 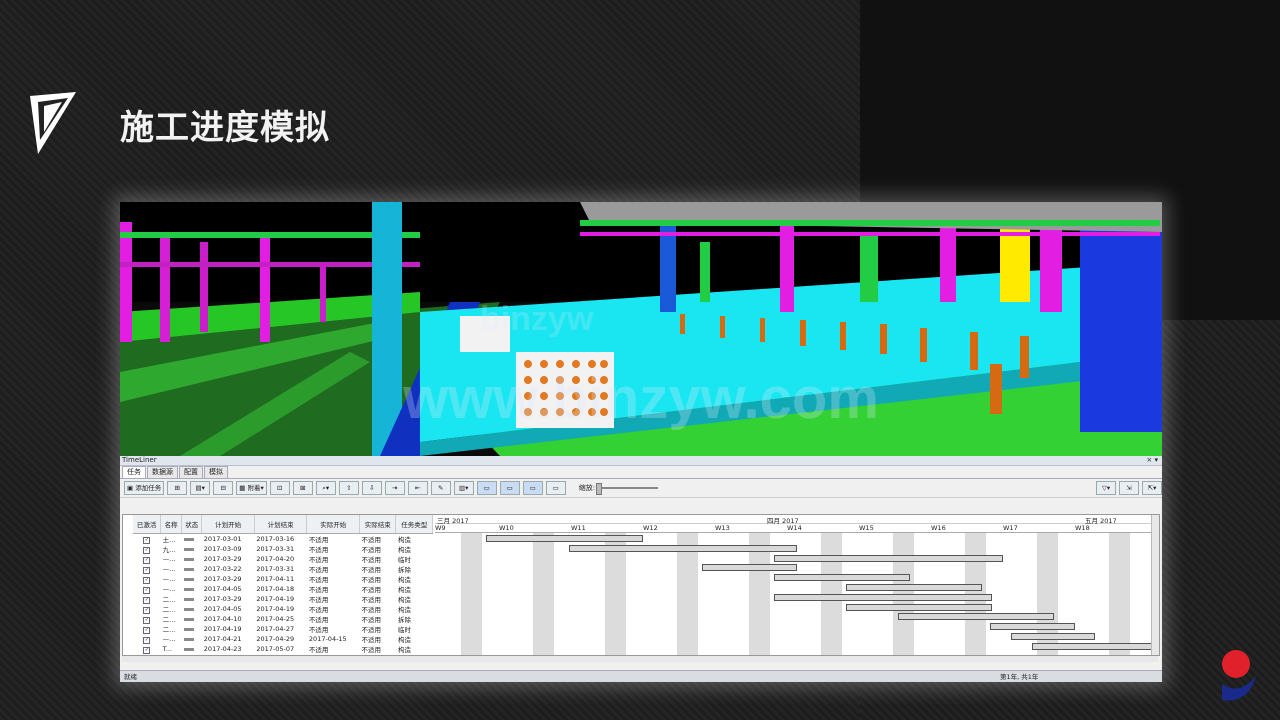 What do you see at coordinates (222, 639) in the screenshot?
I see `plan-start: 2017-04-21` at bounding box center [222, 639].